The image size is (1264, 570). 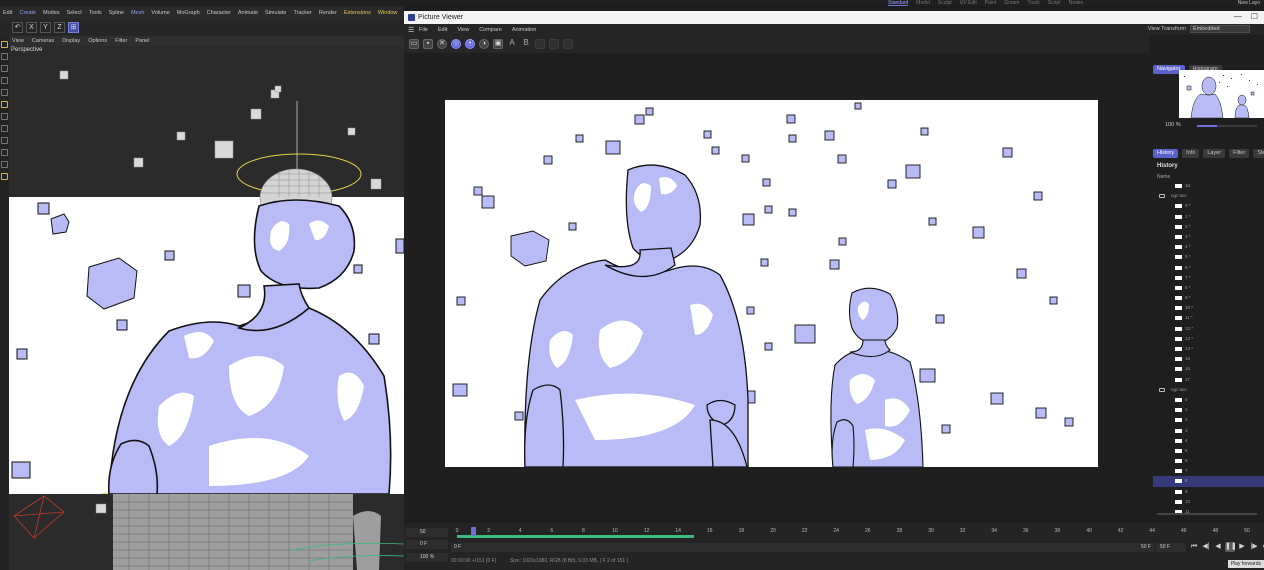 I want to click on history-row: 17, so click(x=1208, y=380).